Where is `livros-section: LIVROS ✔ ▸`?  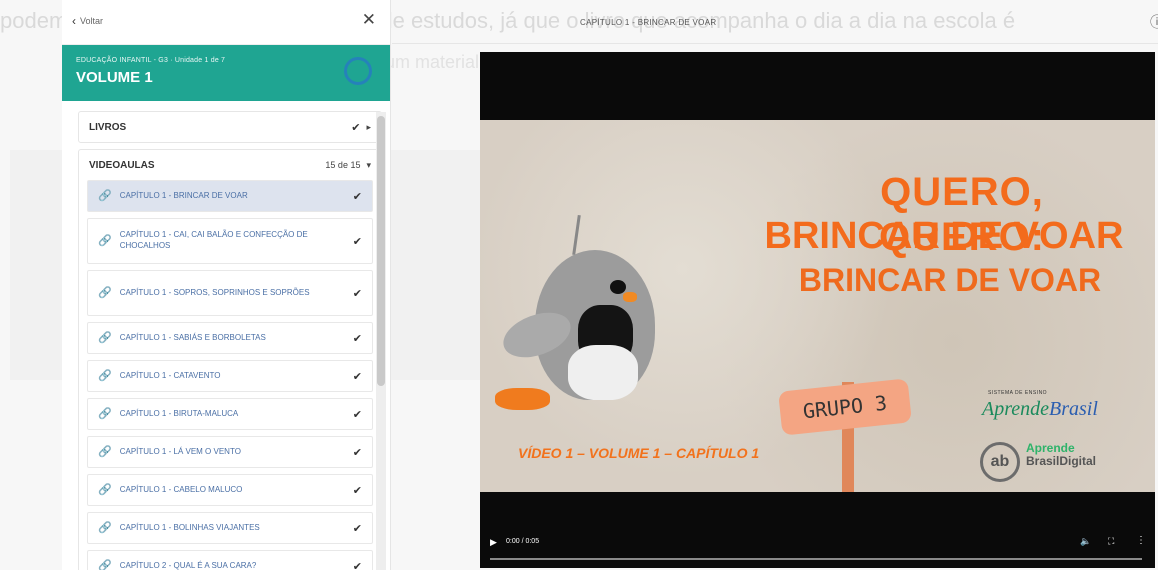 livros-section: LIVROS ✔ ▸ is located at coordinates (230, 127).